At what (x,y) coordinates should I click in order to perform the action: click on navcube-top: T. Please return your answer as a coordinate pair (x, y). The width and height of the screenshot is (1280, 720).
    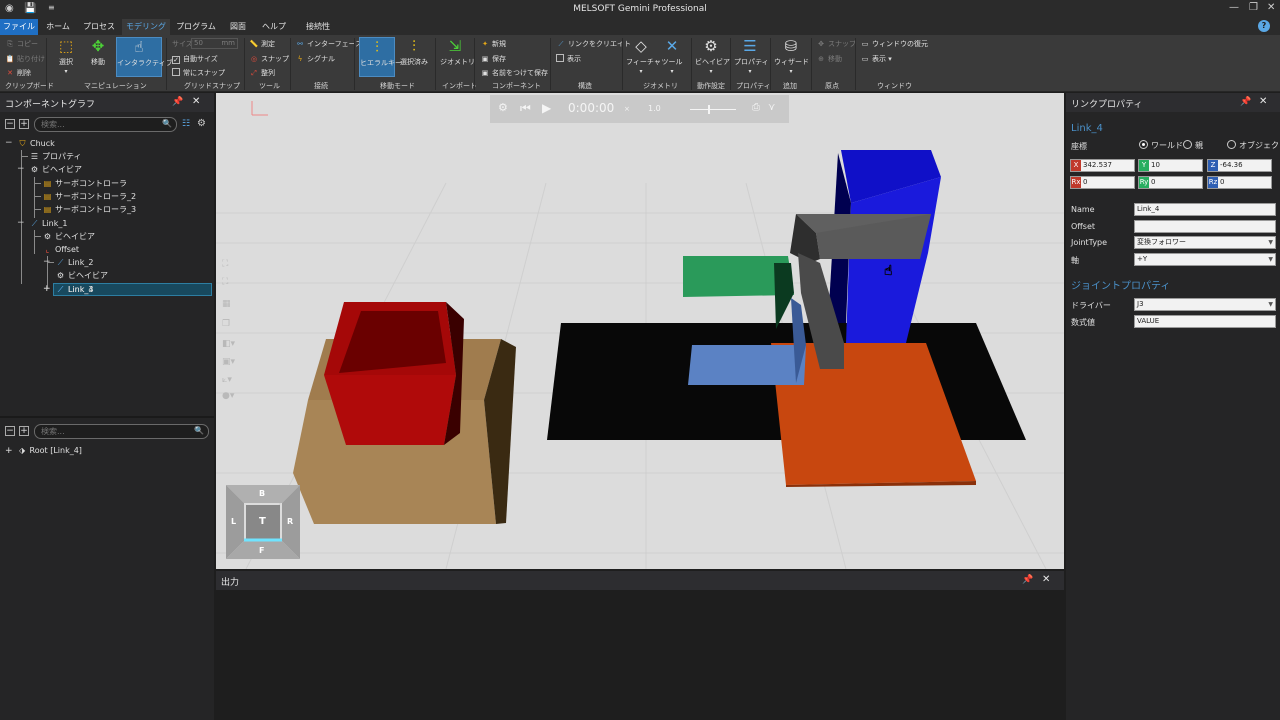
    Looking at the image, I should click on (262, 521).